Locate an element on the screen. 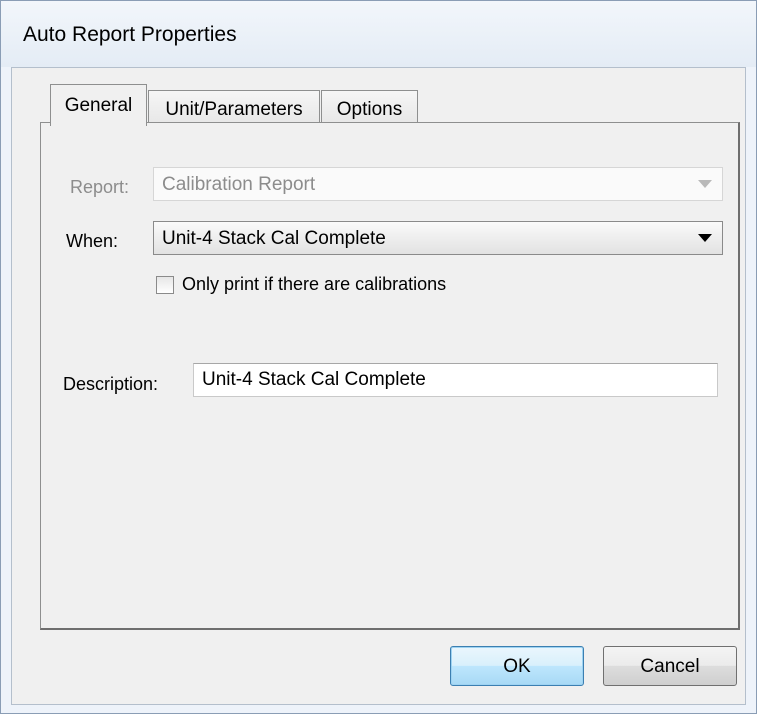 This screenshot has height=716, width=759. only-print-checkbox is located at coordinates (165, 285).